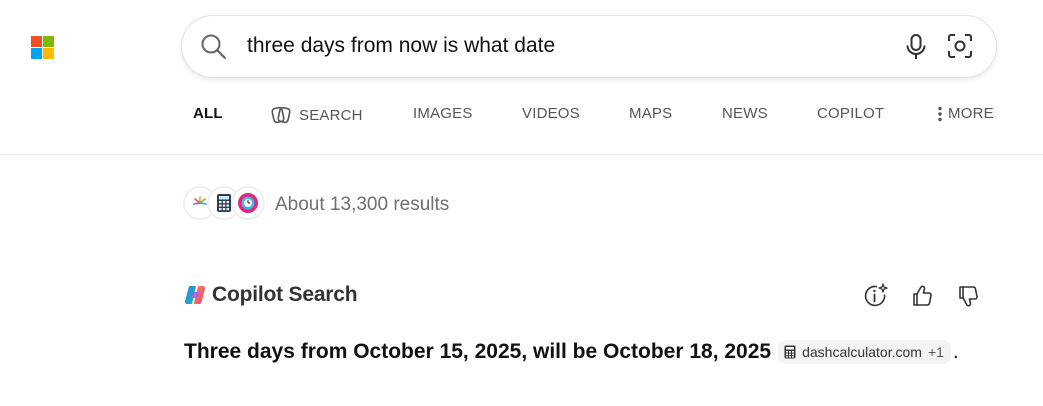 This screenshot has width=1043, height=406. What do you see at coordinates (248, 203) in the screenshot?
I see `clock-favicon` at bounding box center [248, 203].